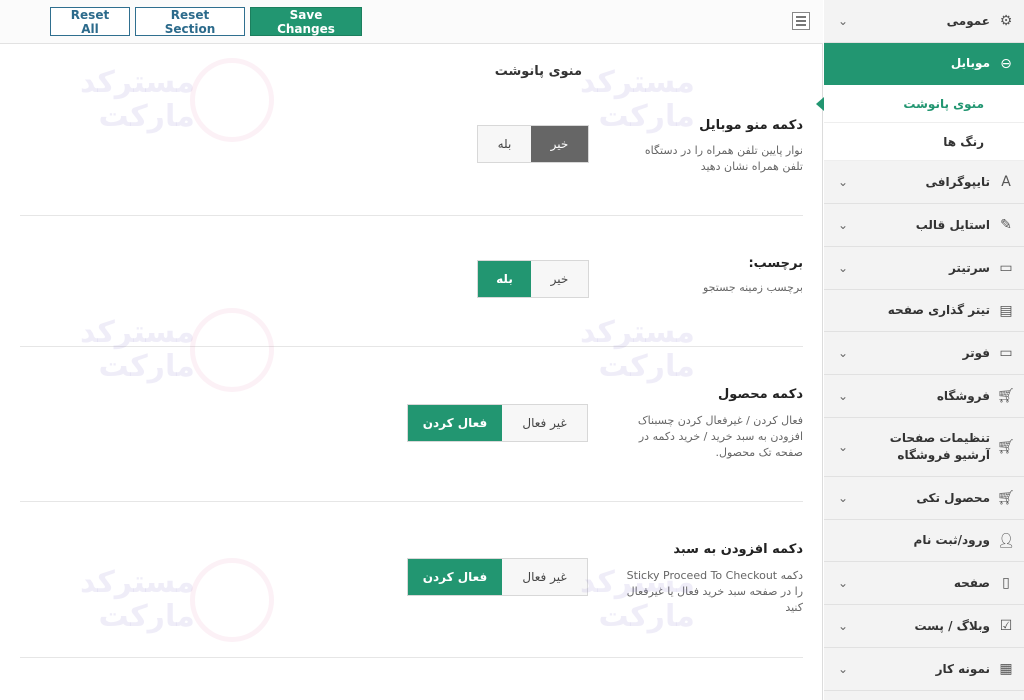 Image resolution: width=1024 pixels, height=700 pixels. I want to click on page-title-icon: ▤, so click(1006, 310).